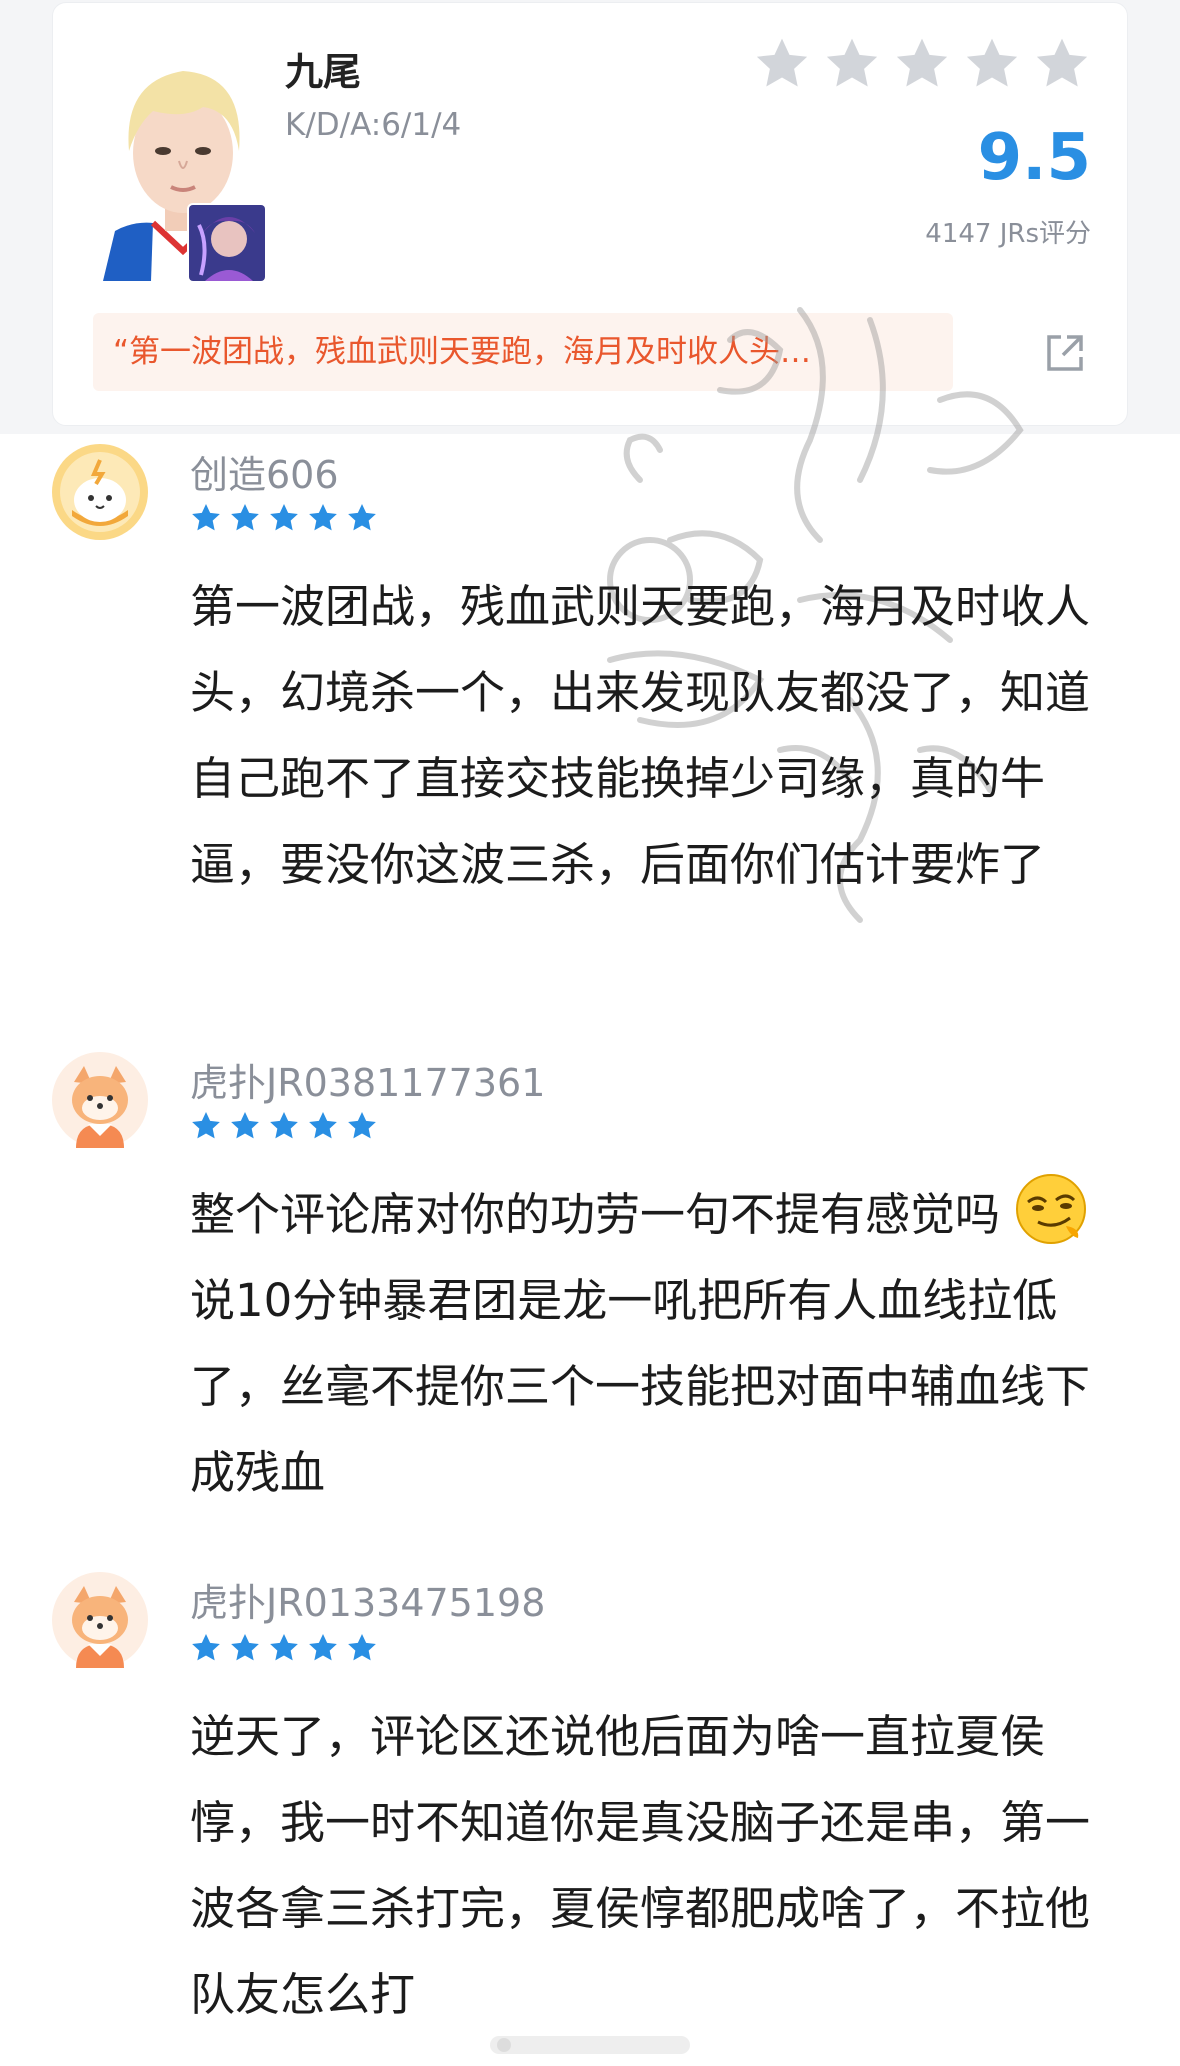 The image size is (1180, 2066). I want to click on cute-bun-avatar, so click(100, 492).